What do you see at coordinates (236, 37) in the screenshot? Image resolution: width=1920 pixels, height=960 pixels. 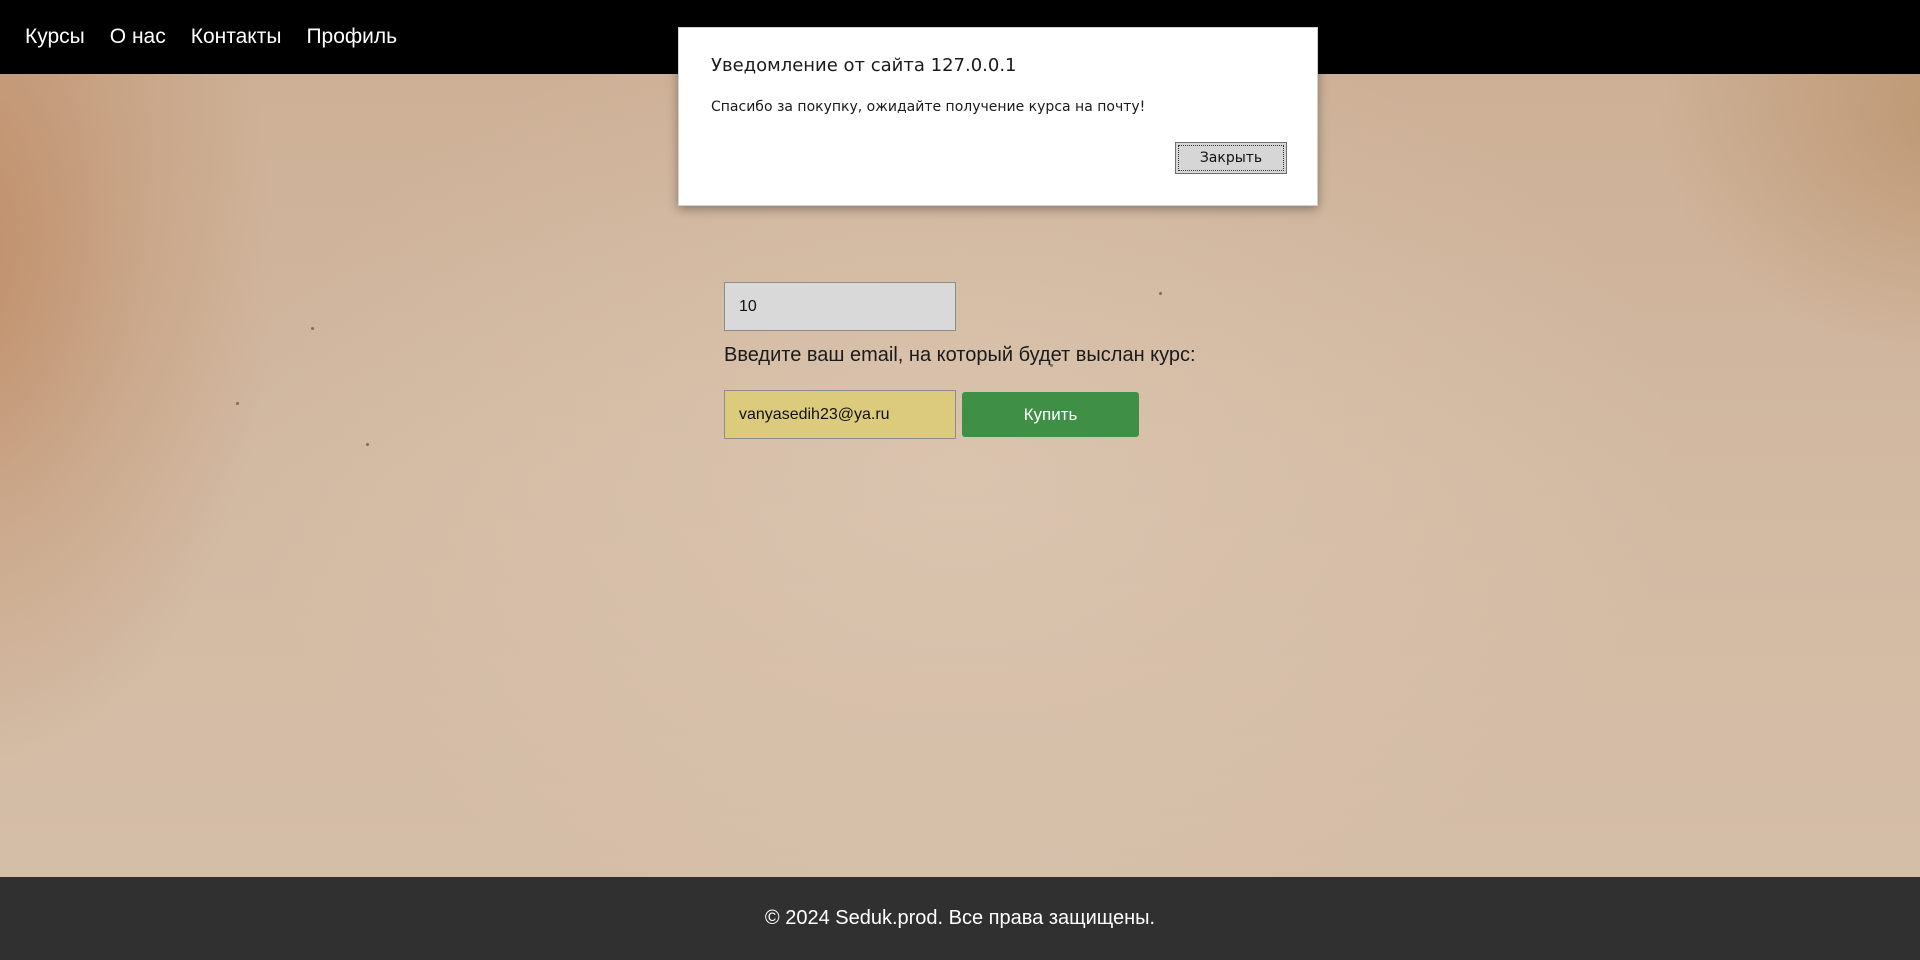 I see `nav-link-contacts: Контакты` at bounding box center [236, 37].